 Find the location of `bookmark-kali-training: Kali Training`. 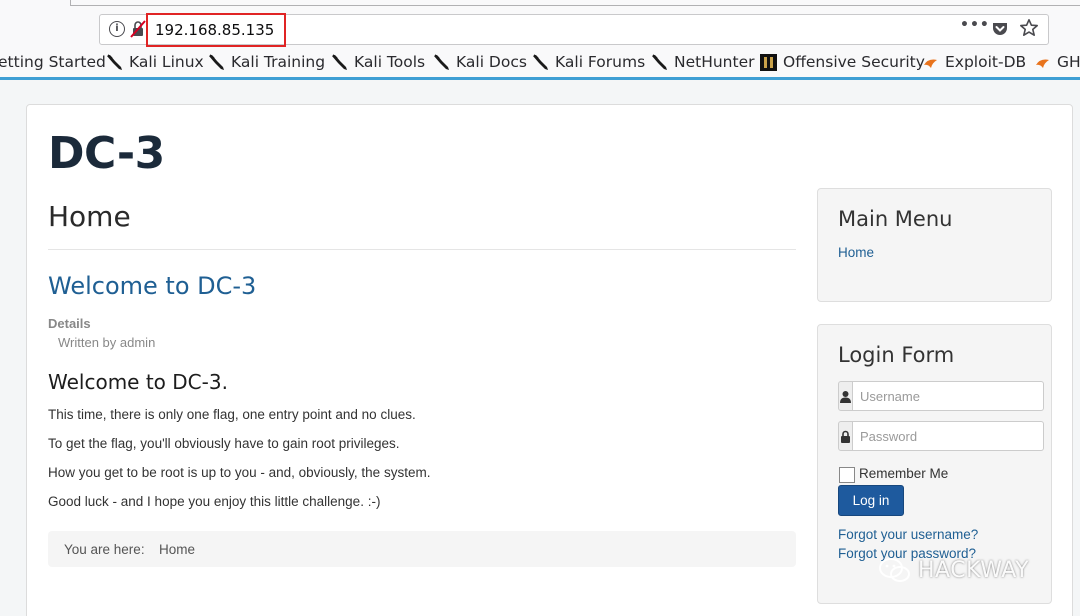

bookmark-kali-training: Kali Training is located at coordinates (266, 62).